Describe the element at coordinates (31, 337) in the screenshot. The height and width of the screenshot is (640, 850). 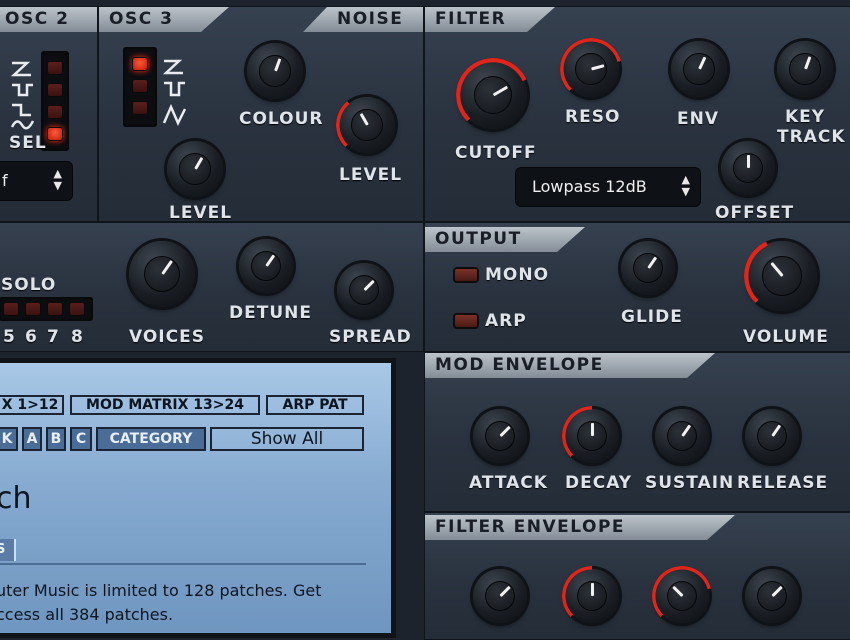
I see `unison-voice-num-6: 6` at that location.